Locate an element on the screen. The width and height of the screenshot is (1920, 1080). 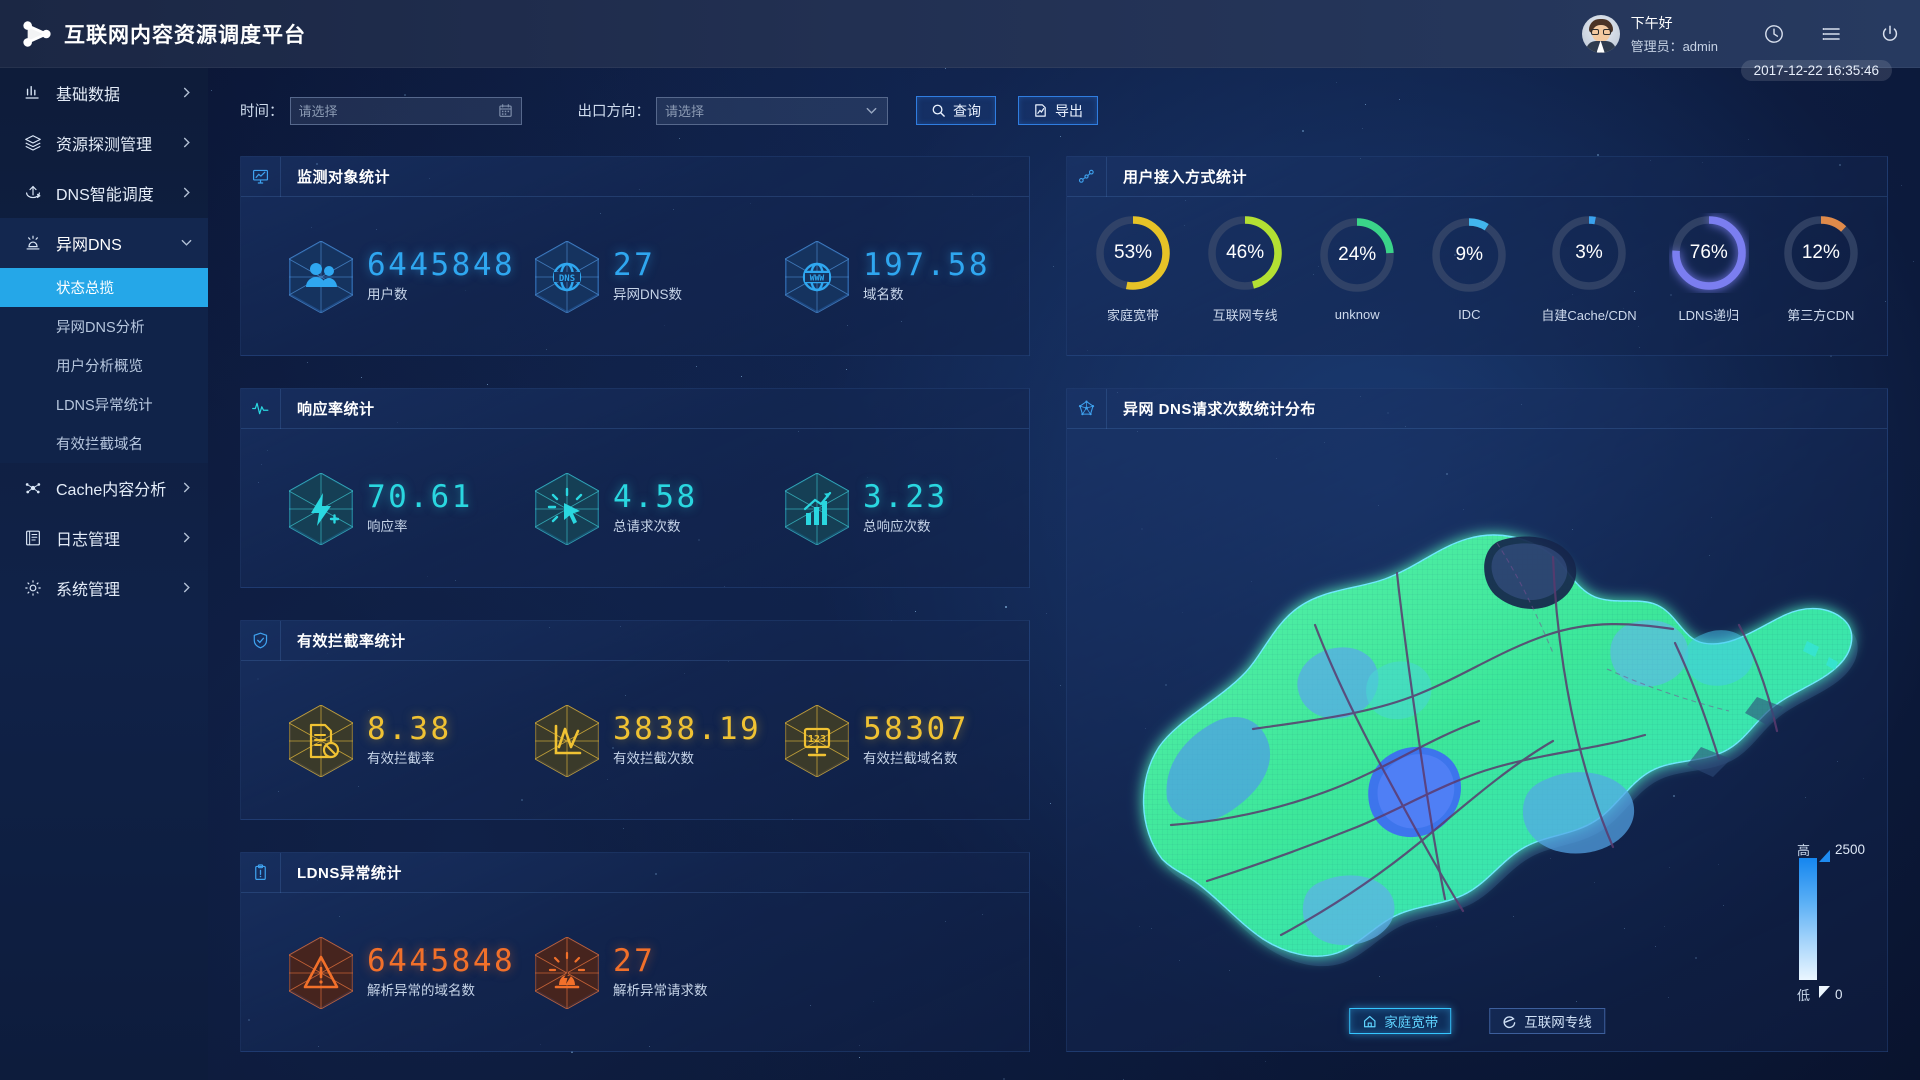
map-button-home-broadband: 家庭宽带 is located at coordinates (1400, 1021).